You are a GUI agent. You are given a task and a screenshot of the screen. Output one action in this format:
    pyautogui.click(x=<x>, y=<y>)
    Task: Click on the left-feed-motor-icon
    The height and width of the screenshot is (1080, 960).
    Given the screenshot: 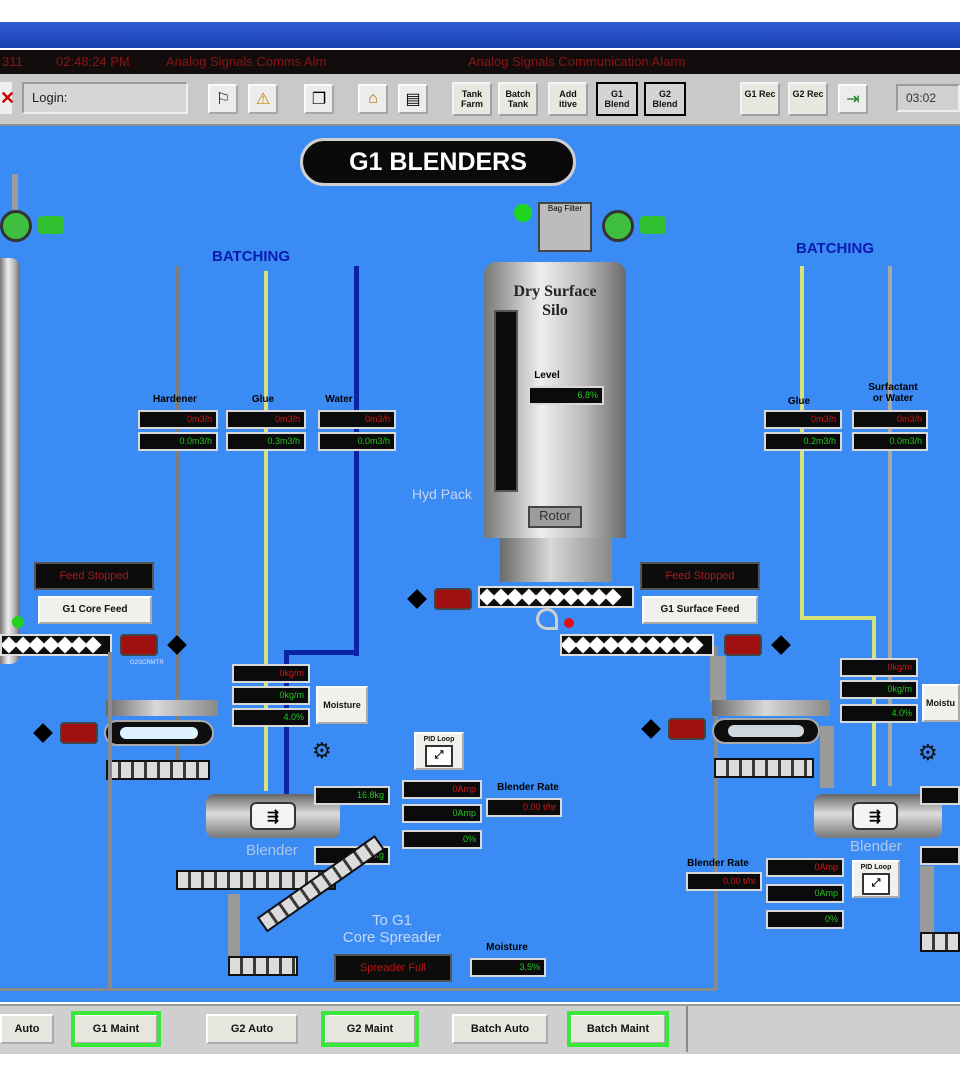 What is the action you would take?
    pyautogui.click(x=139, y=645)
    